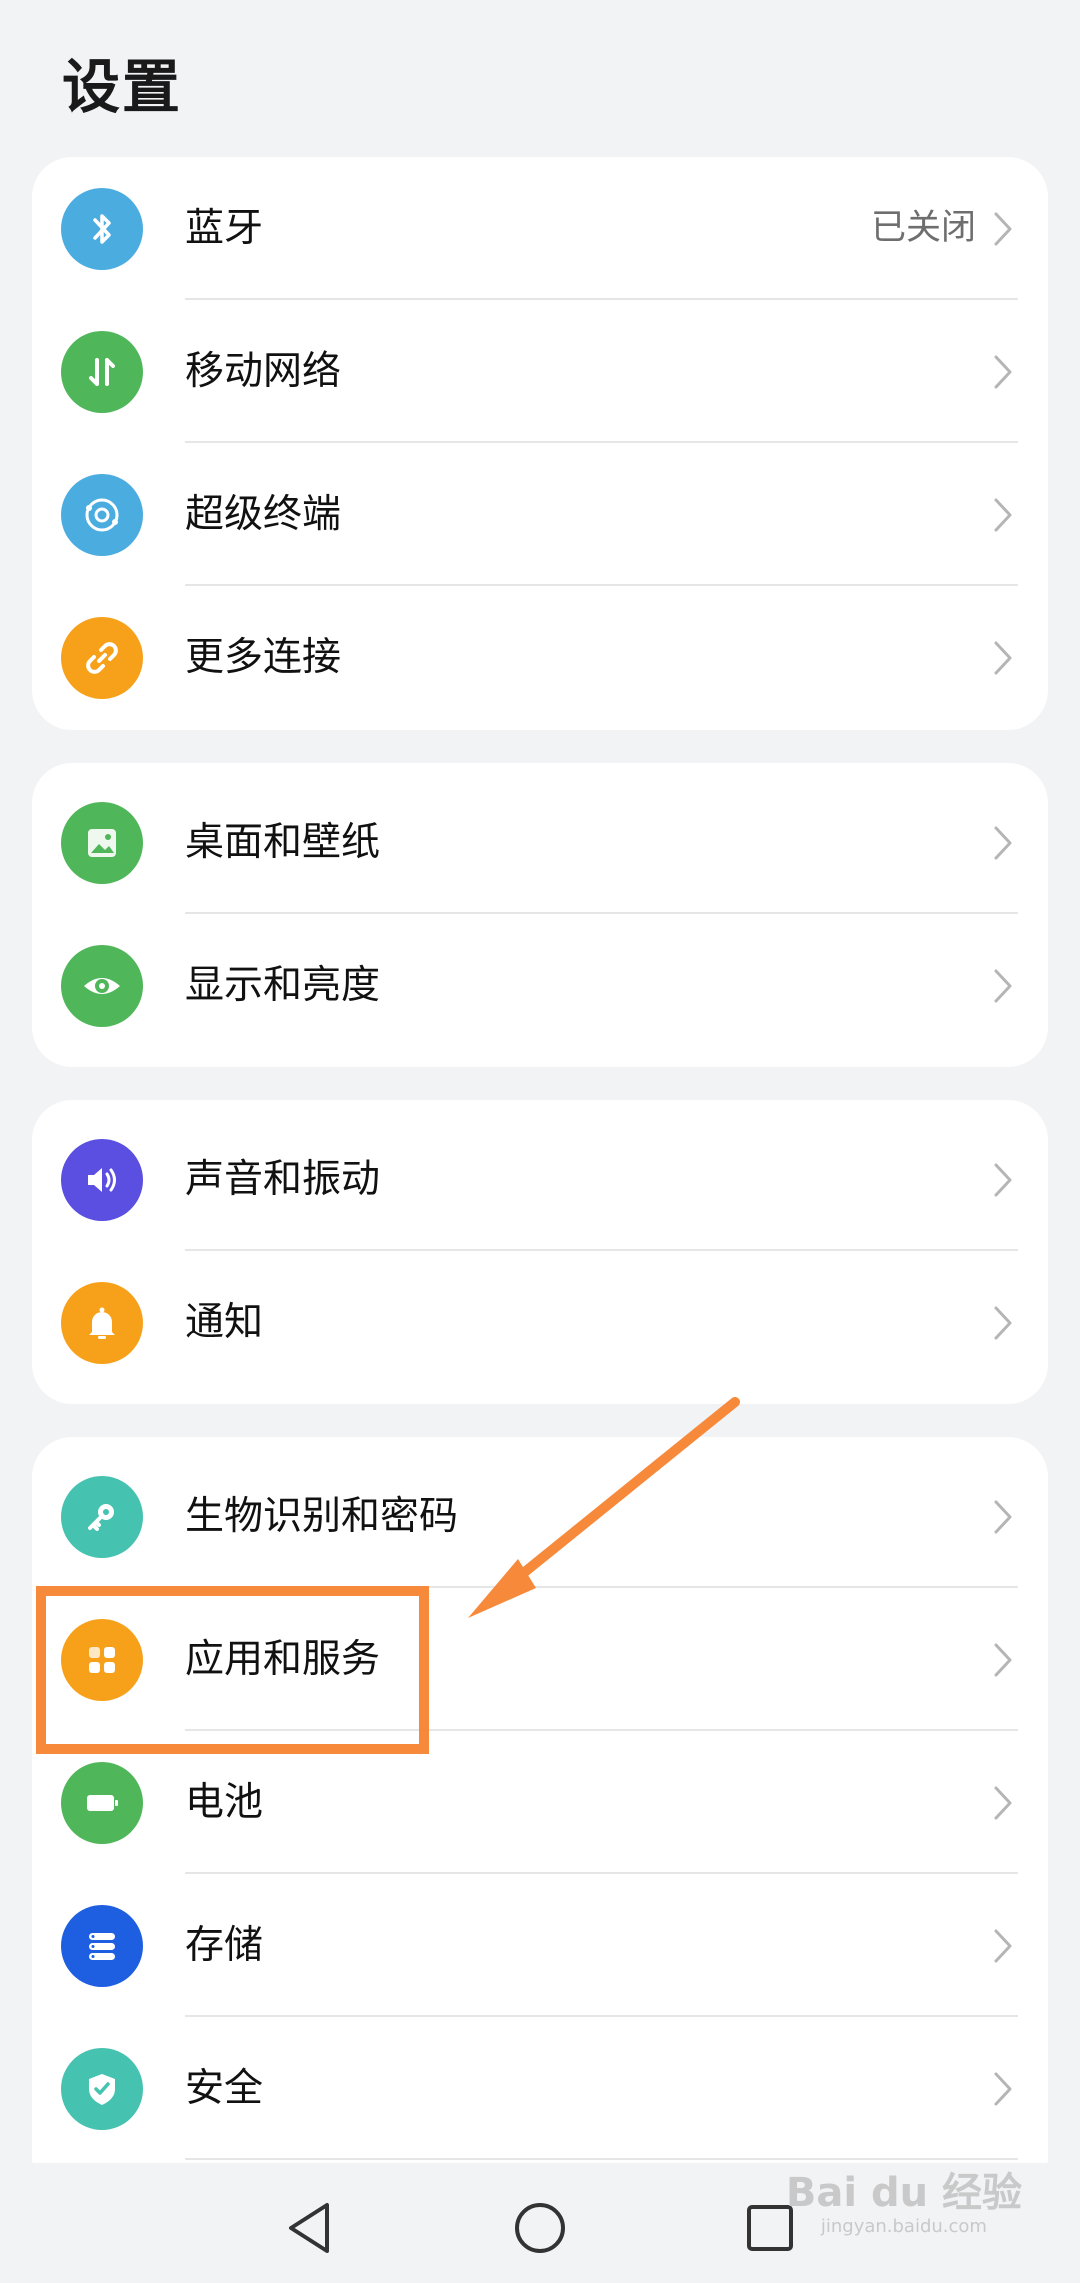 The width and height of the screenshot is (1080, 2283). I want to click on watermark-logo: Bai du 经验 jingyan.baidu.com, so click(904, 2198).